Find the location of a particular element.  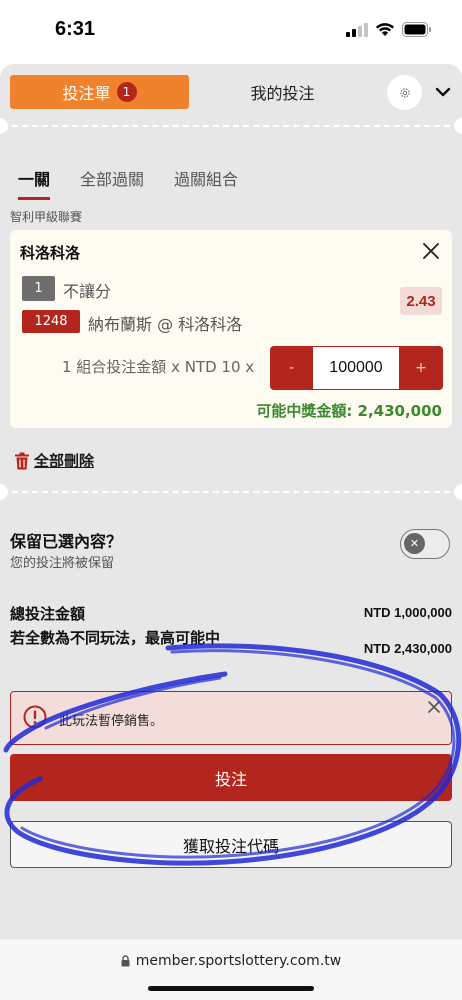

home-indicator is located at coordinates (231, 988).